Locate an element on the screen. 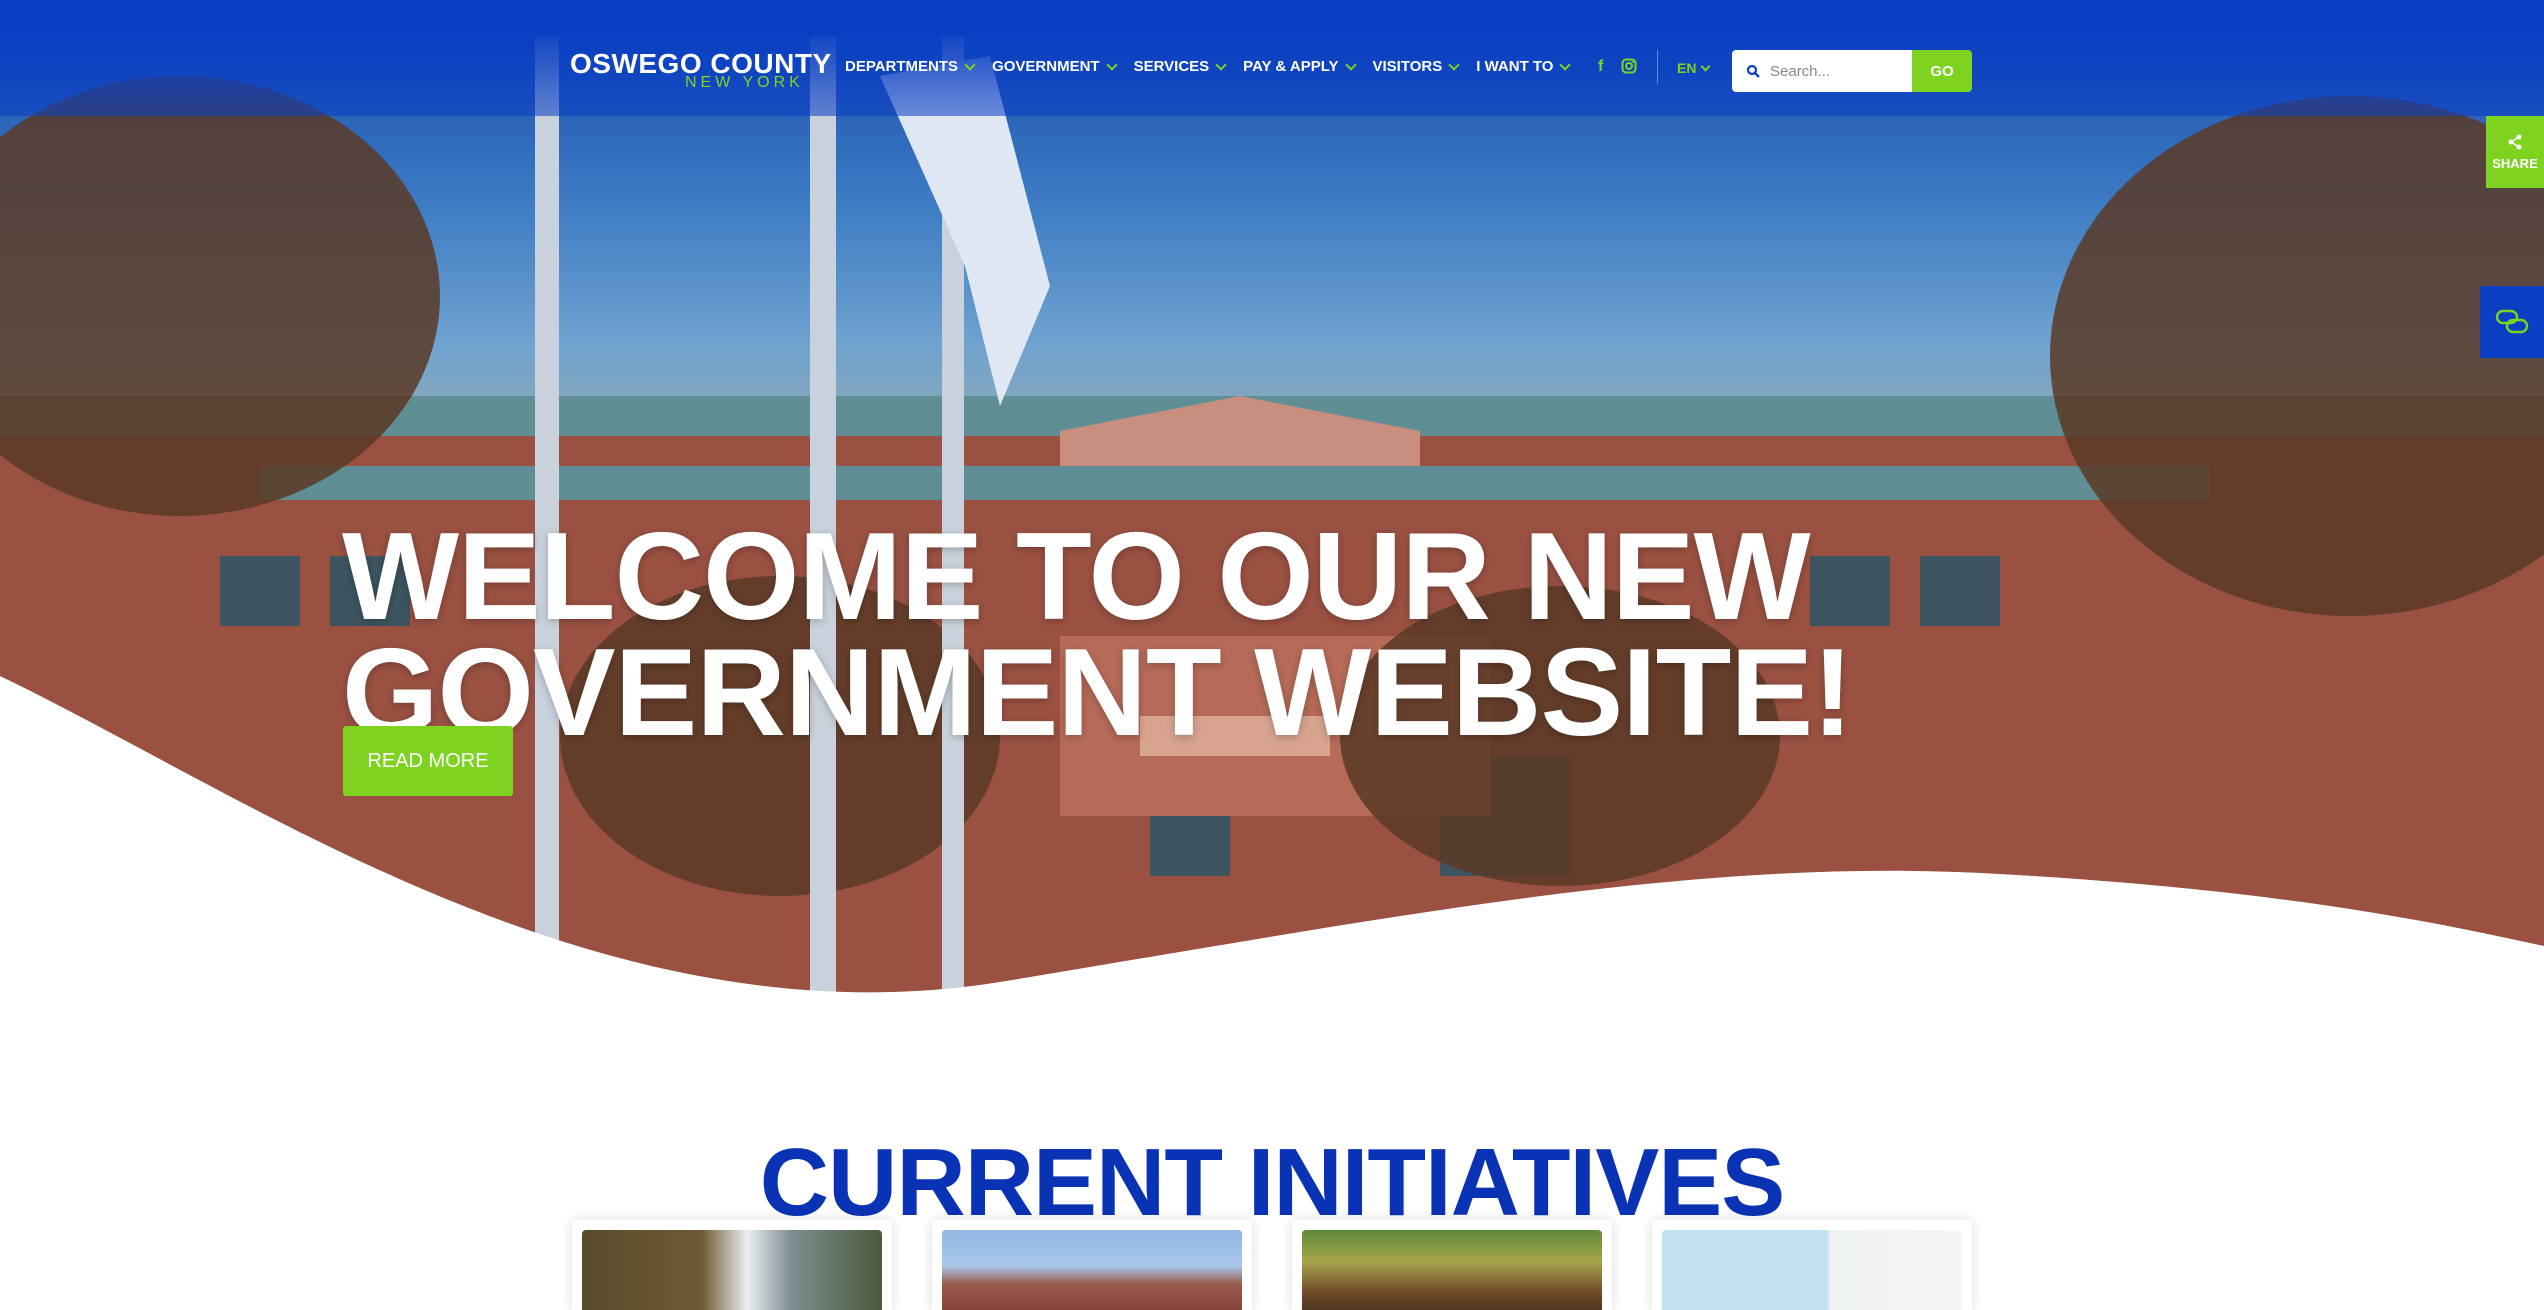 The image size is (2544, 1310). instagram-icon is located at coordinates (1629, 66).